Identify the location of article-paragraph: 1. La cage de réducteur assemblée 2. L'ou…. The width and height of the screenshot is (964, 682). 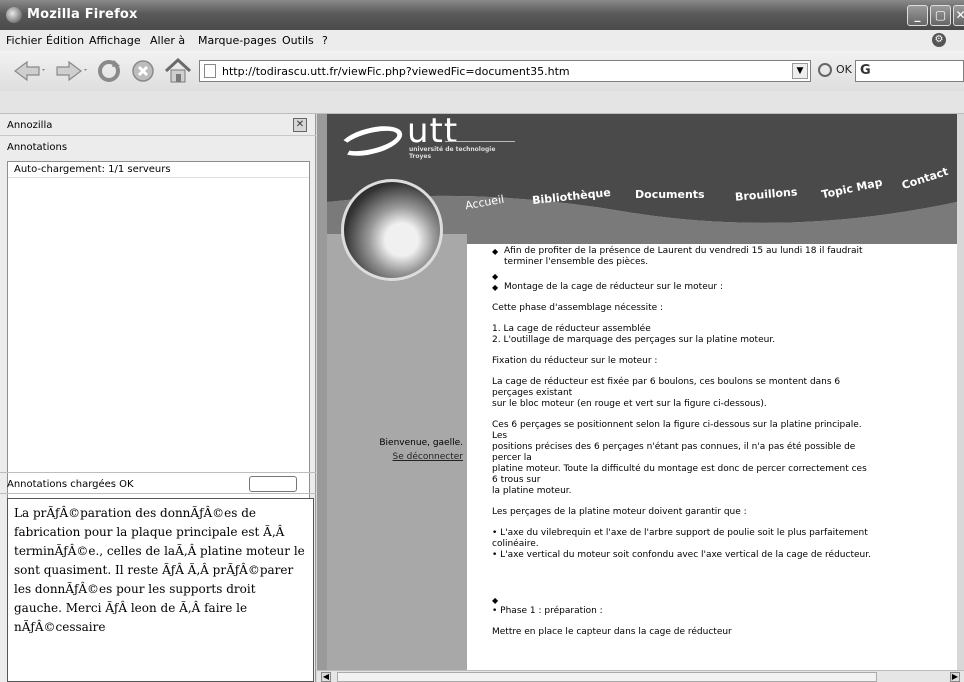
(682, 335).